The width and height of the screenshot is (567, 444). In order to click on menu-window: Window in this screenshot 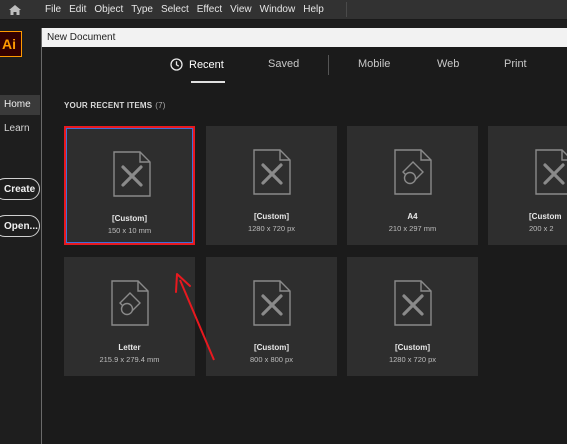, I will do `click(278, 9)`.